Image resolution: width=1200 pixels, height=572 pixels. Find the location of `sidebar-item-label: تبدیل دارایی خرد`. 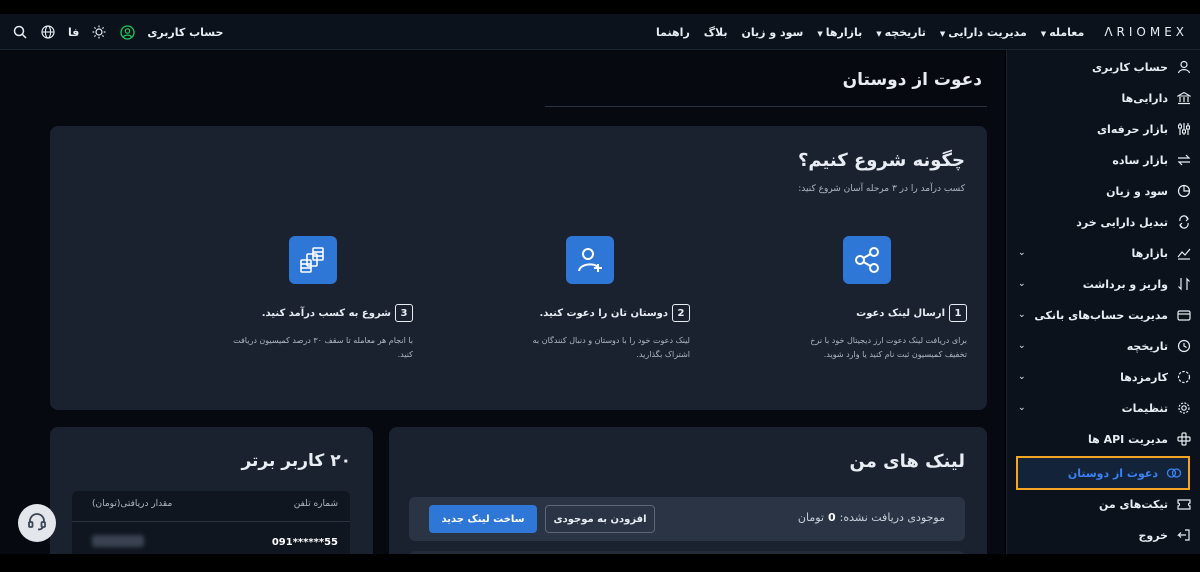

sidebar-item-label: تبدیل دارایی خرد is located at coordinates (1122, 222).